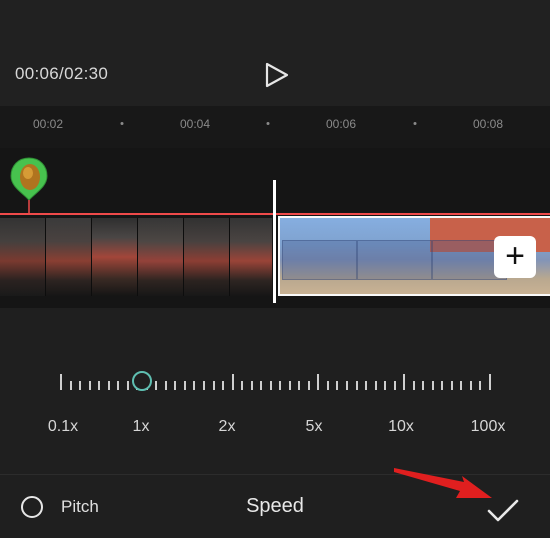 This screenshot has height=538, width=550. Describe the element at coordinates (314, 426) in the screenshot. I see `speed-option: 5x` at that location.